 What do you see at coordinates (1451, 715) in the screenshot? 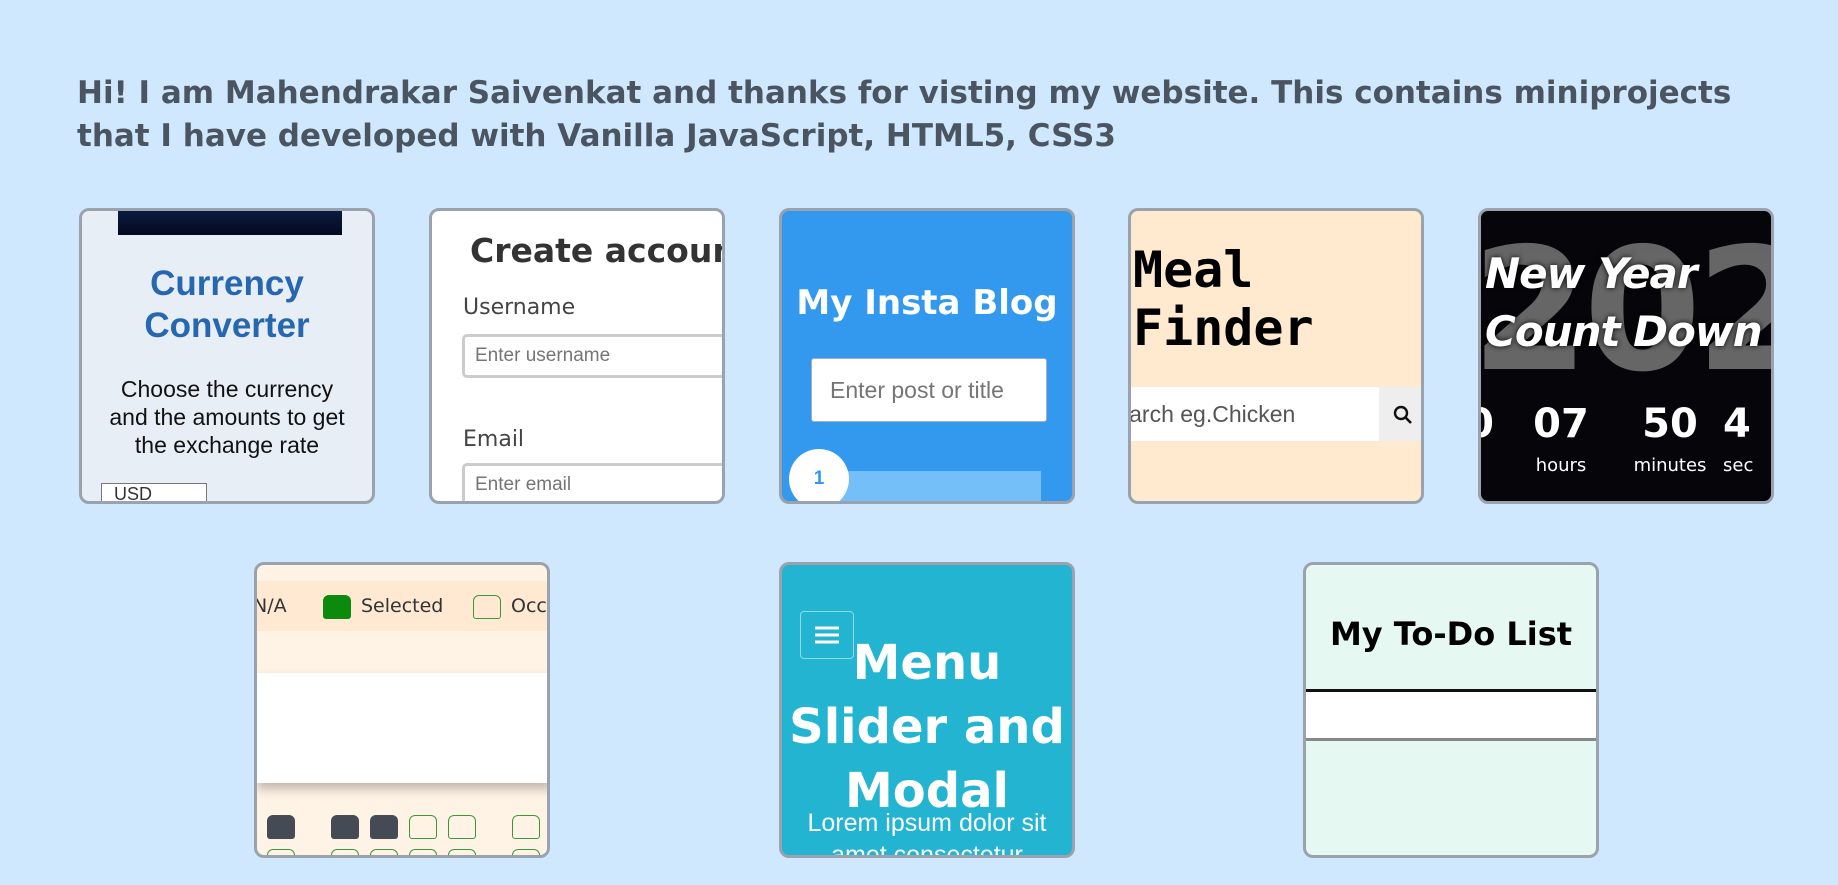
I see `todo-input` at bounding box center [1451, 715].